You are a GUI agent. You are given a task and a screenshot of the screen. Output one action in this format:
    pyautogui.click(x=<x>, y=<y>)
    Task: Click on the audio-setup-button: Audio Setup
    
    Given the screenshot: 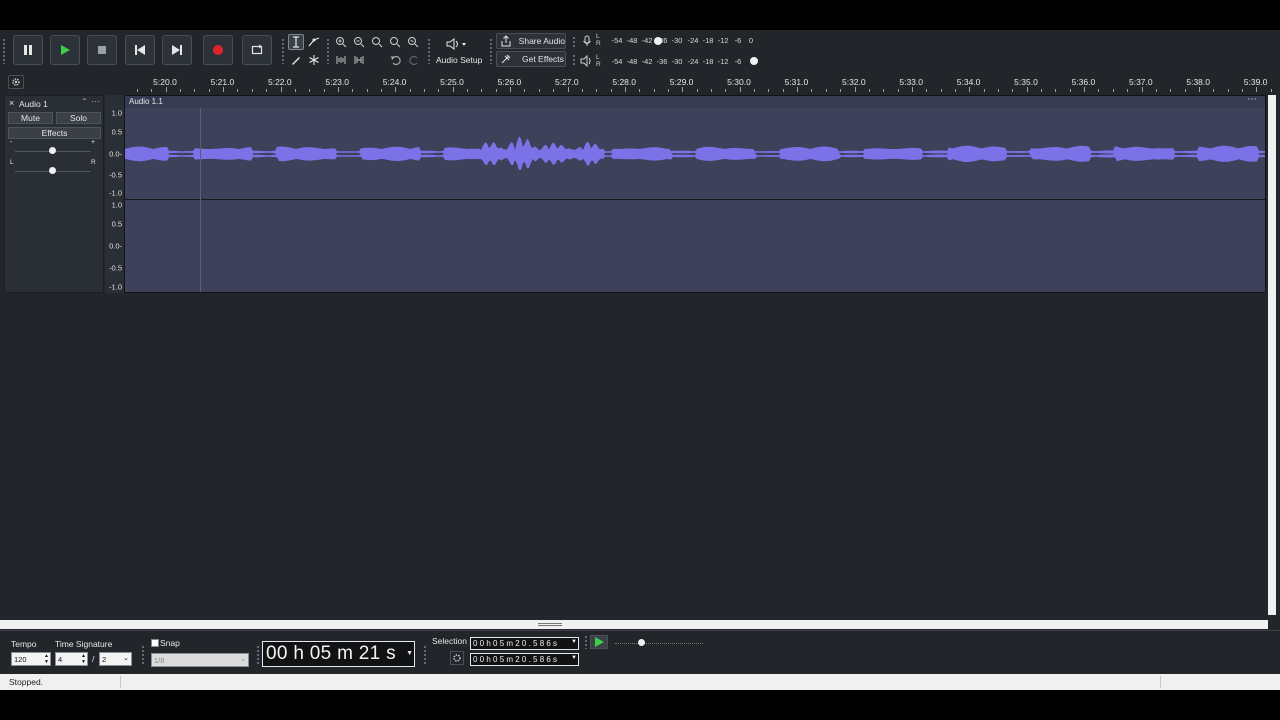 What is the action you would take?
    pyautogui.click(x=458, y=50)
    